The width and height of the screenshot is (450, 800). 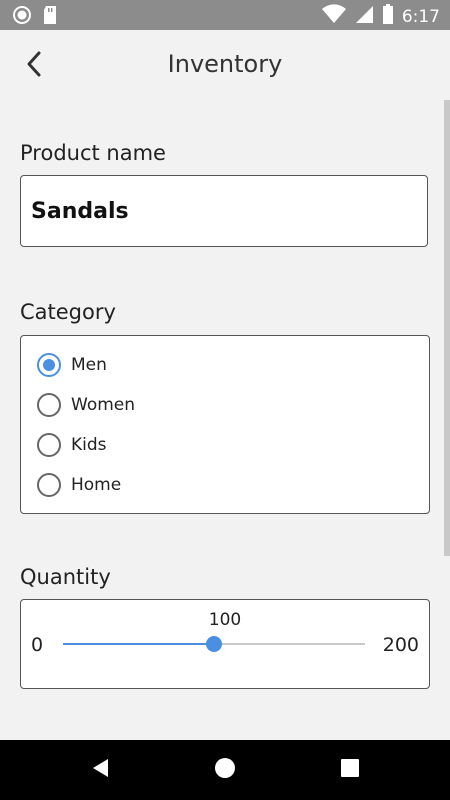 What do you see at coordinates (364, 16) in the screenshot?
I see `signal-icon` at bounding box center [364, 16].